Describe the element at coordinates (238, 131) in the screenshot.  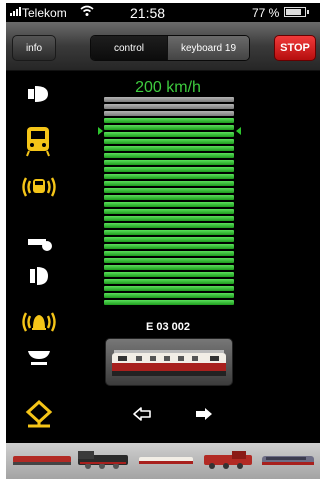
I see `speed-marker-right-icon` at that location.